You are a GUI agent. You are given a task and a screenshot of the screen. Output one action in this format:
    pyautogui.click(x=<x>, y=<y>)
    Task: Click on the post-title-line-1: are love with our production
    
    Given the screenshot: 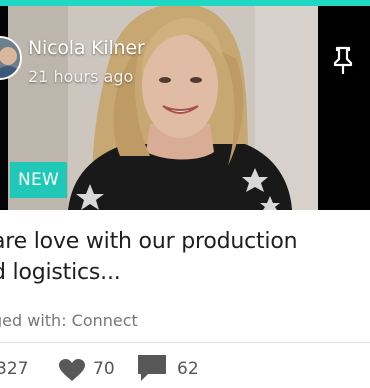 What is the action you would take?
    pyautogui.click(x=149, y=241)
    